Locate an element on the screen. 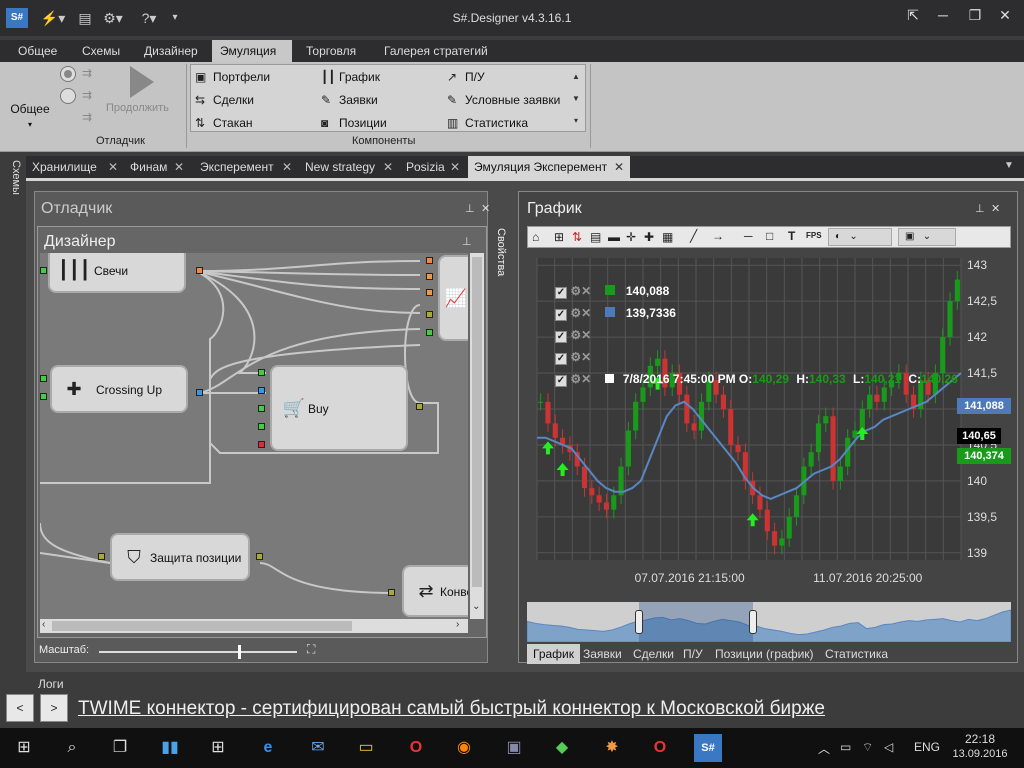 This screenshot has height=768, width=1024. volume-icon: ◁ is located at coordinates (888, 747).